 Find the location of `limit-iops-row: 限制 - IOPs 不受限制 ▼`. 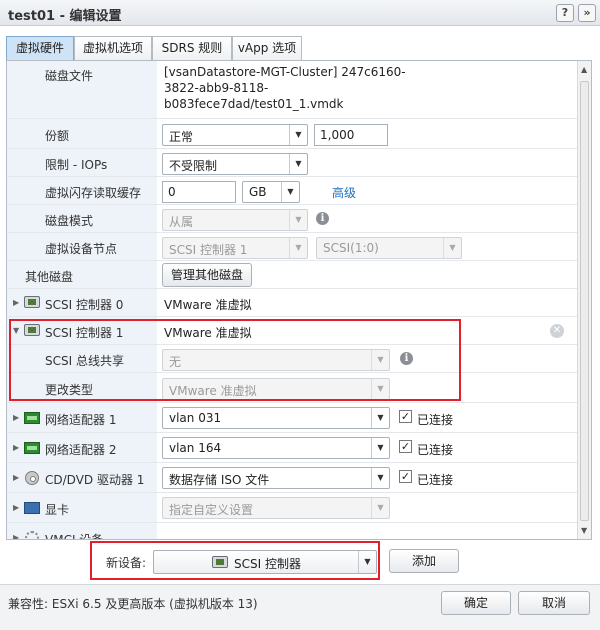

limit-iops-row: 限制 - IOPs 不受限制 ▼ is located at coordinates (292, 163).